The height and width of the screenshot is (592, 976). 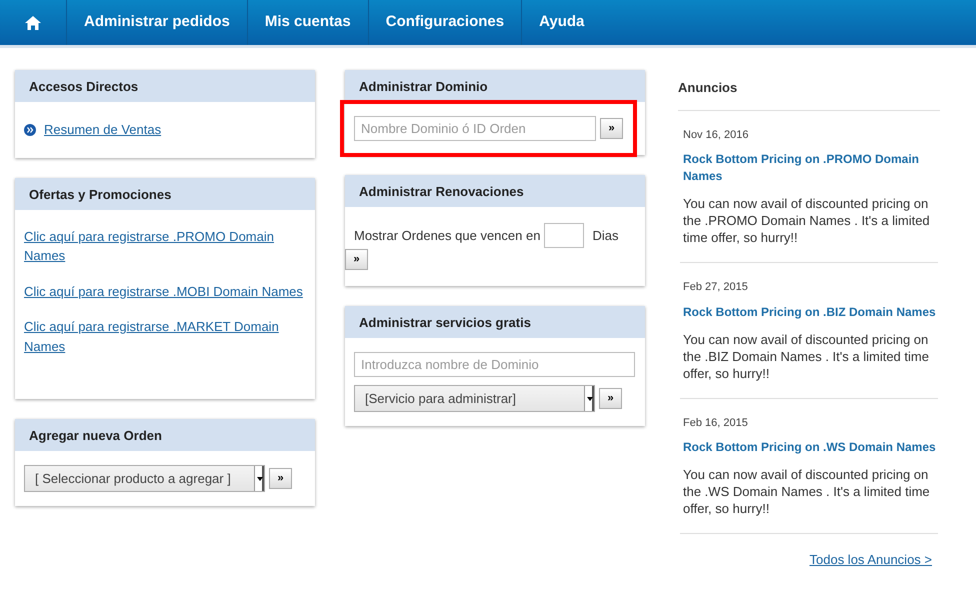 I want to click on section-title: Anuncios, so click(x=809, y=90).